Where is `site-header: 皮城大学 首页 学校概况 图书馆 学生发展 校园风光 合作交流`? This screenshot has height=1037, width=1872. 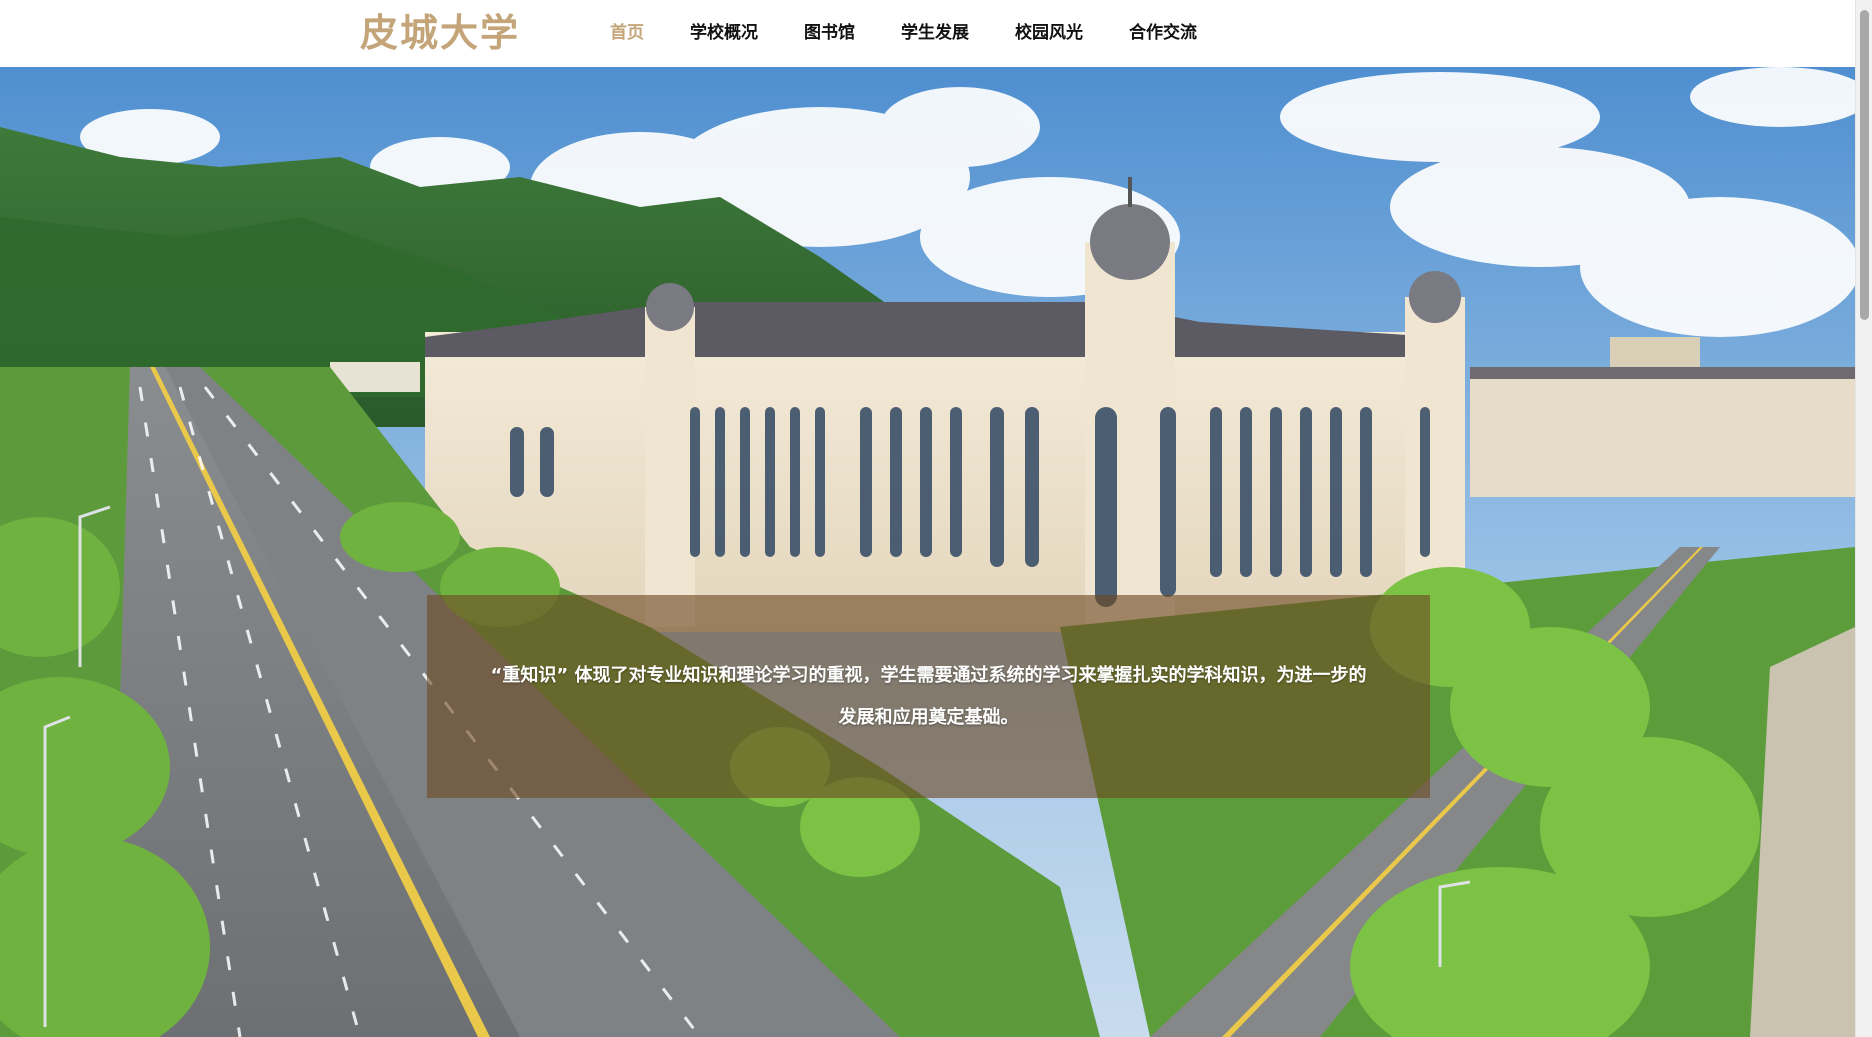 site-header: 皮城大学 首页 学校概况 图书馆 学生发展 校园风光 合作交流 is located at coordinates (927, 33).